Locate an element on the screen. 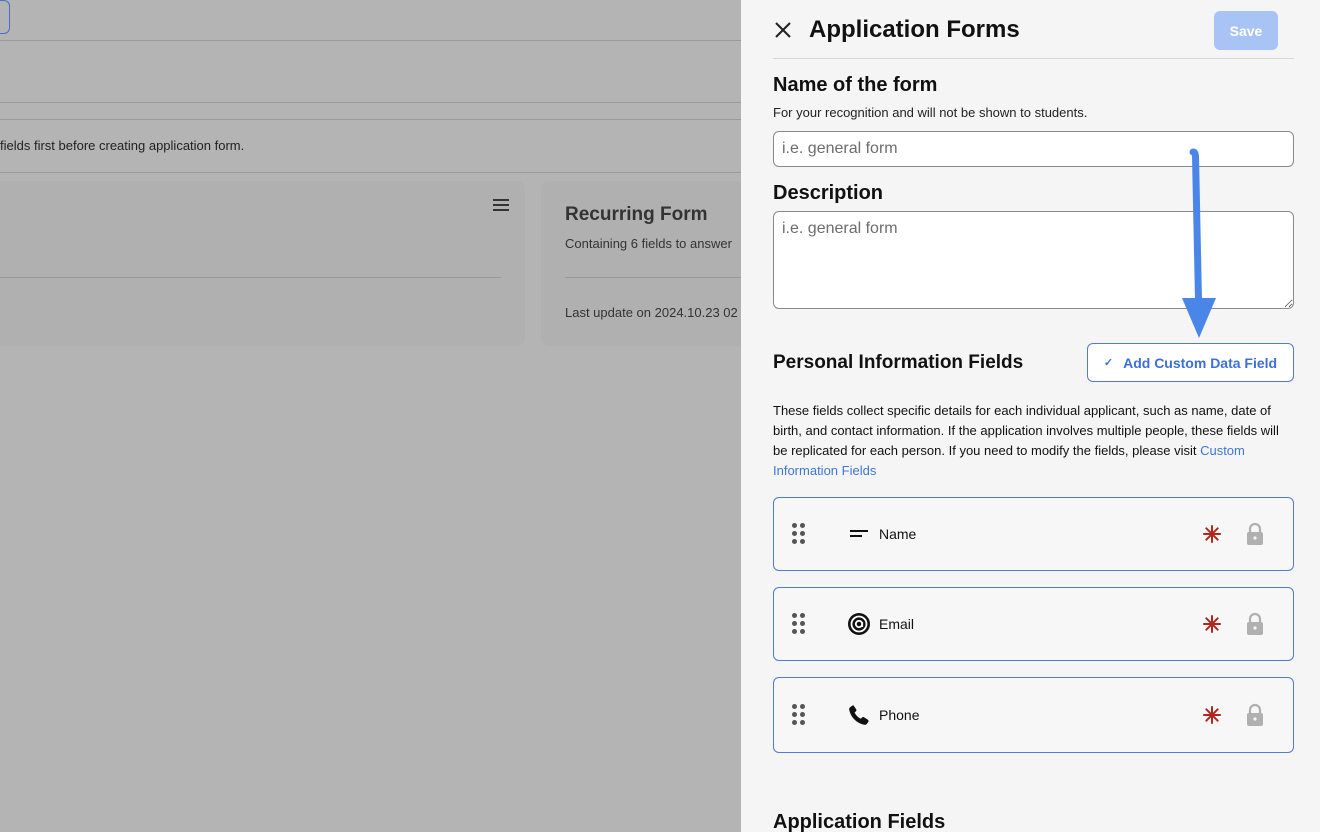 The height and width of the screenshot is (832, 1320). background-card-last-update: Last update on 2024.10.23 02 is located at coordinates (651, 312).